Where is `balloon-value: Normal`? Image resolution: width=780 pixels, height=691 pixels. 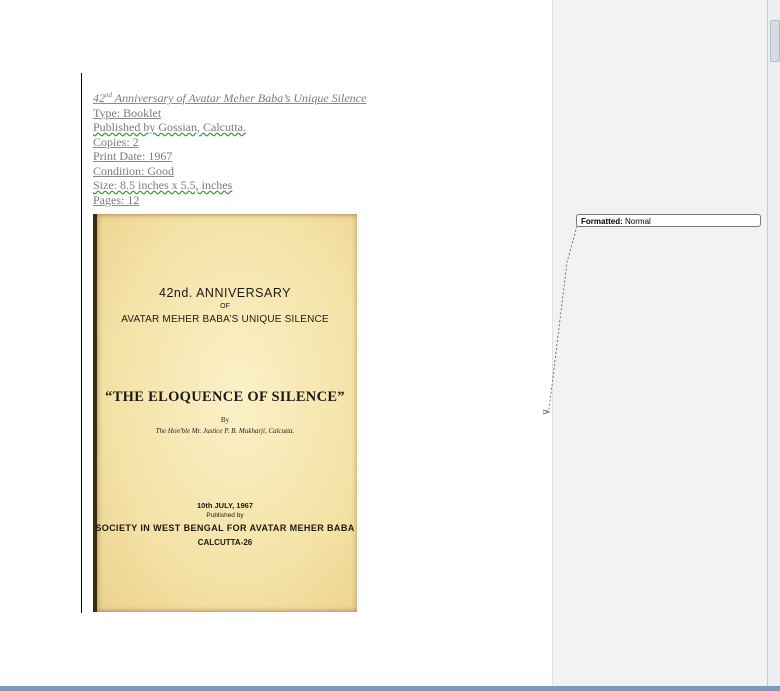
balloon-value: Normal is located at coordinates (638, 221).